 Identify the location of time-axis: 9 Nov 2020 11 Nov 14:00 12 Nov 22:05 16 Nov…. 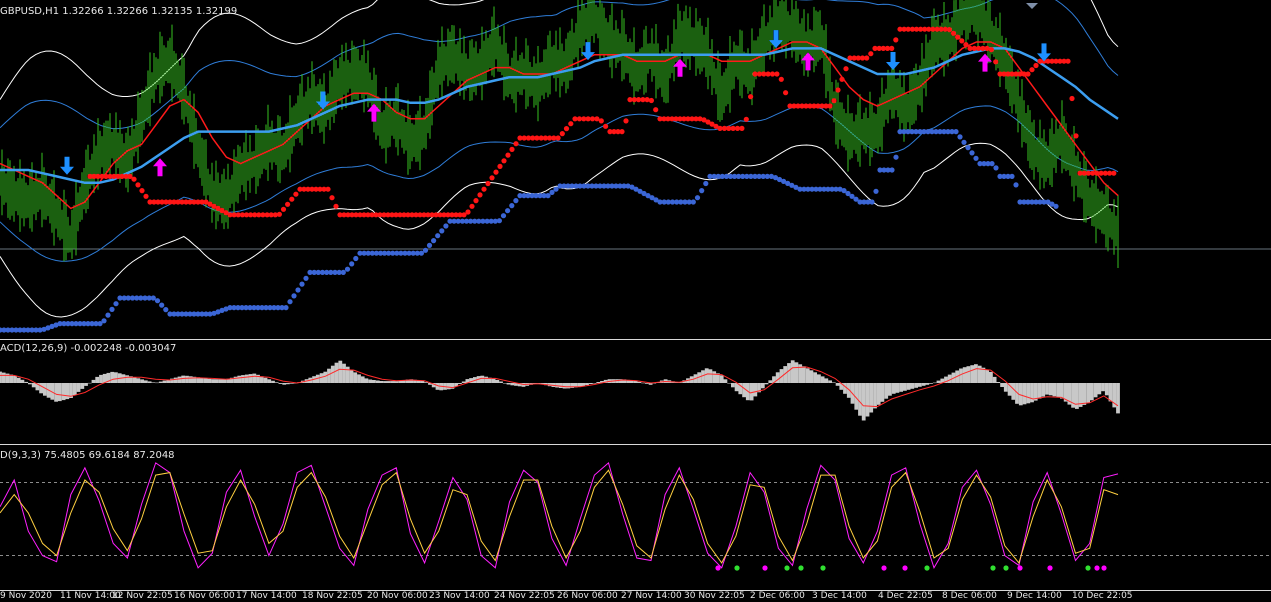
(635, 596).